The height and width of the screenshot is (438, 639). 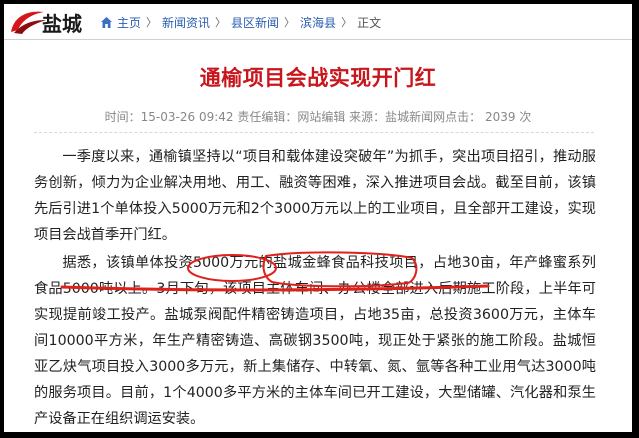 I want to click on breadcrumb-county-news: 县区新闻, so click(x=255, y=22).